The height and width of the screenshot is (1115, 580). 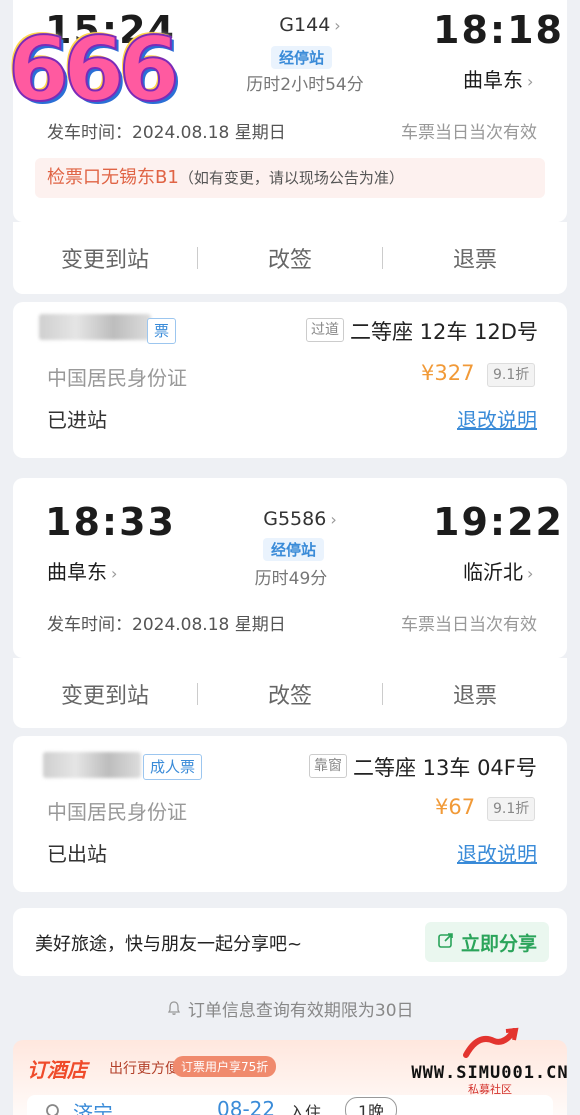 I want to click on ticket-type-label: 票, so click(x=162, y=331).